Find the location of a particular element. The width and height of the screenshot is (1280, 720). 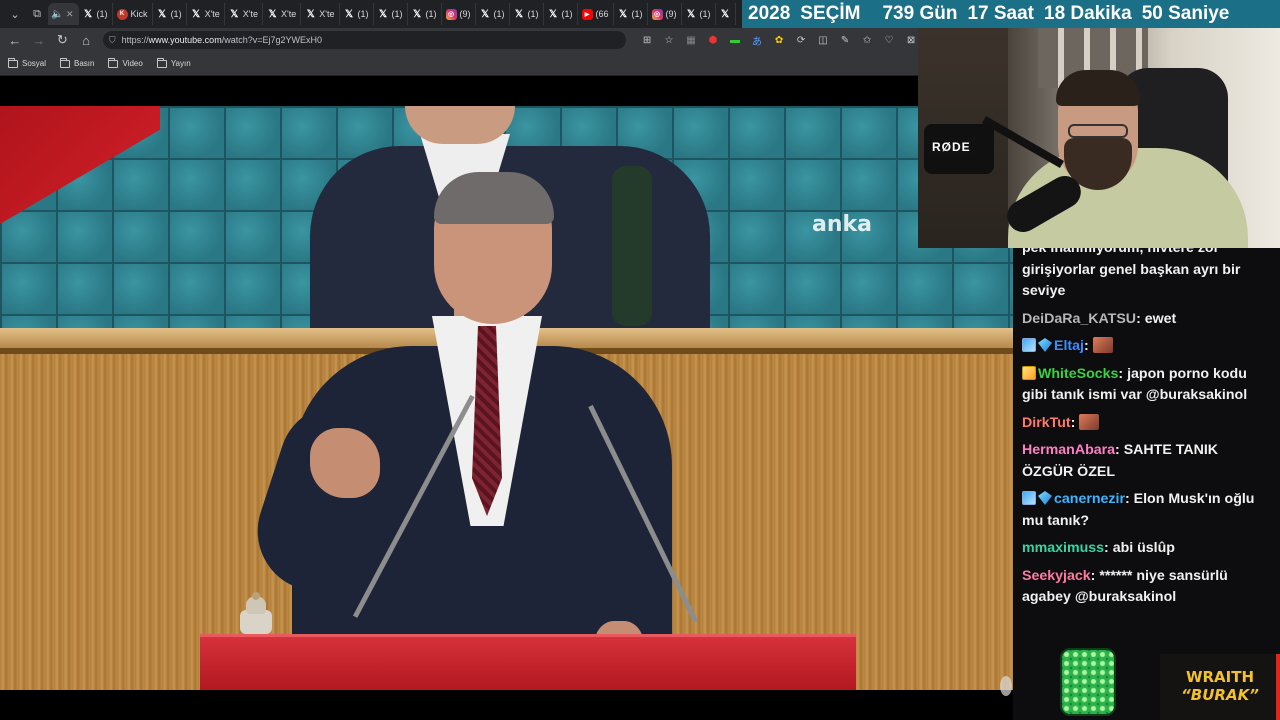

tab-label: (9) is located at coordinates (671, 14).